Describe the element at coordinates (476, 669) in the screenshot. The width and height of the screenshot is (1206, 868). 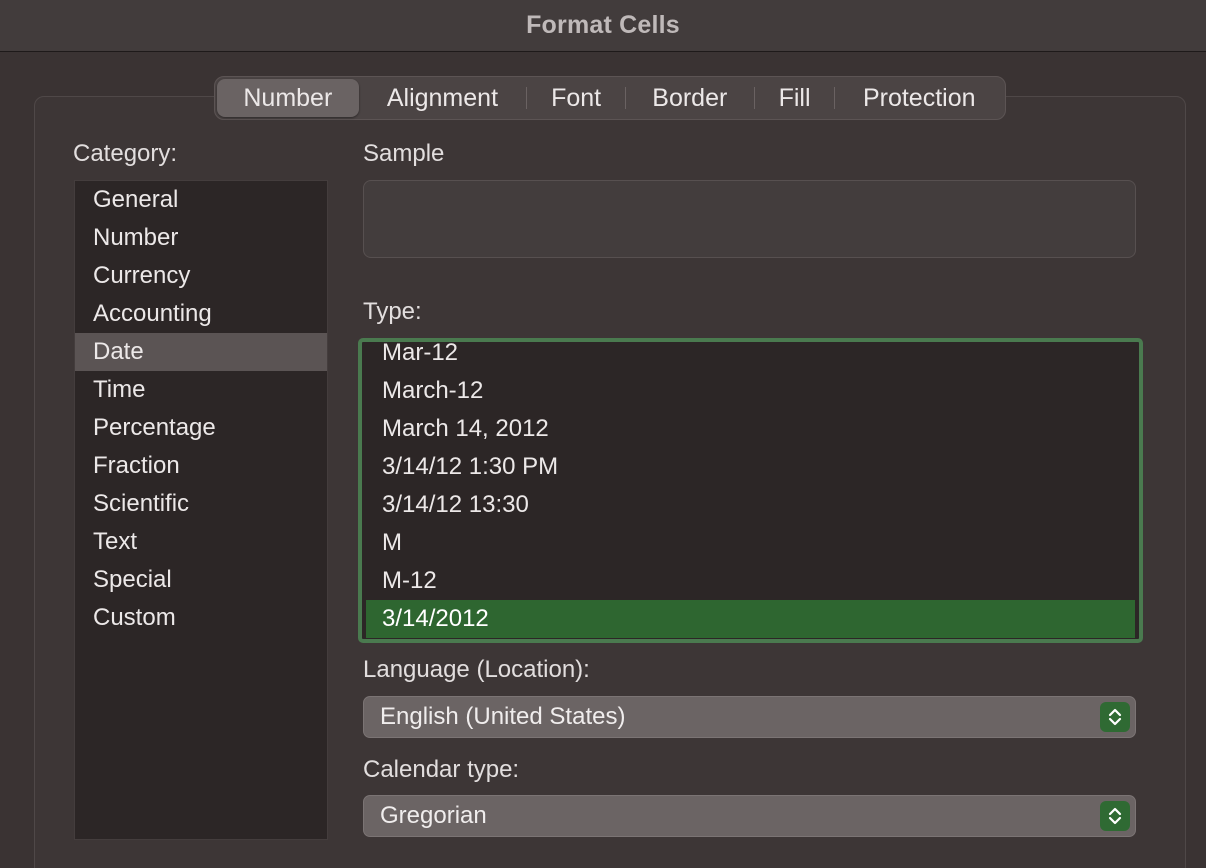
I see `language-label: Language (Location):` at that location.